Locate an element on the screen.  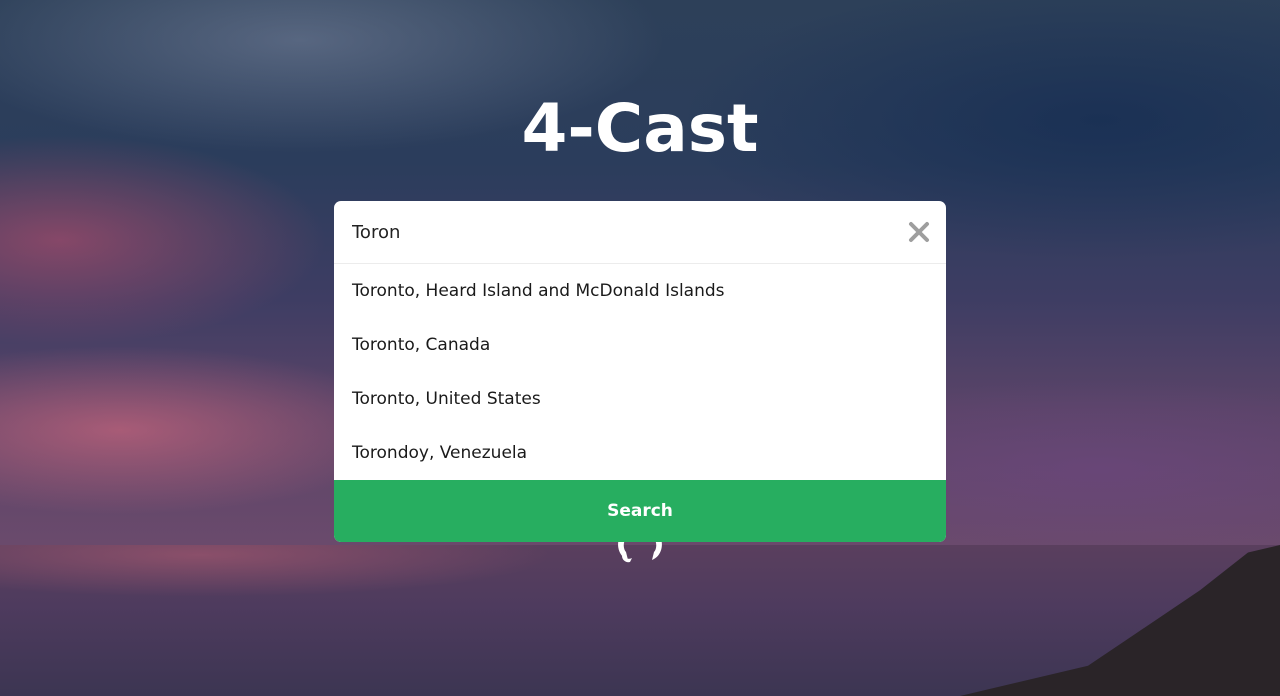
search-row is located at coordinates (640, 232).